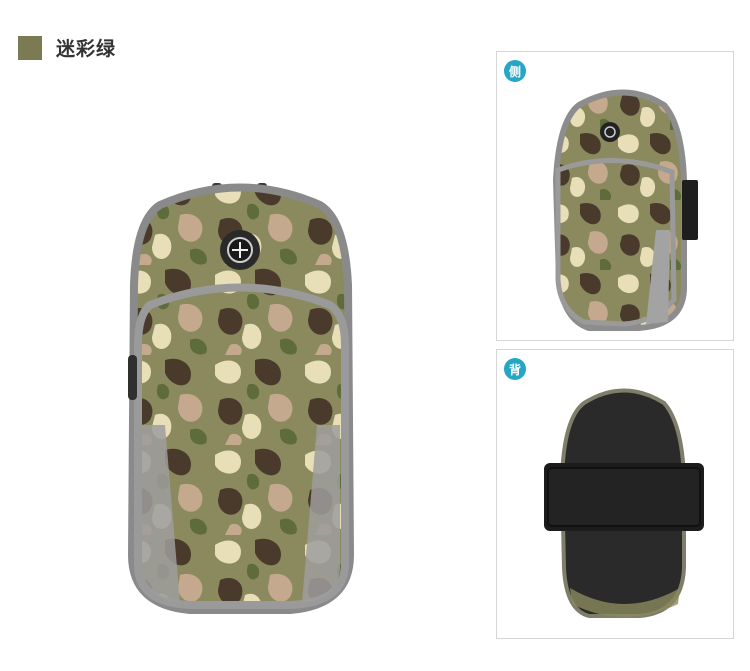 The width and height of the screenshot is (750, 671). I want to click on side-view-badge: 侧, so click(515, 71).